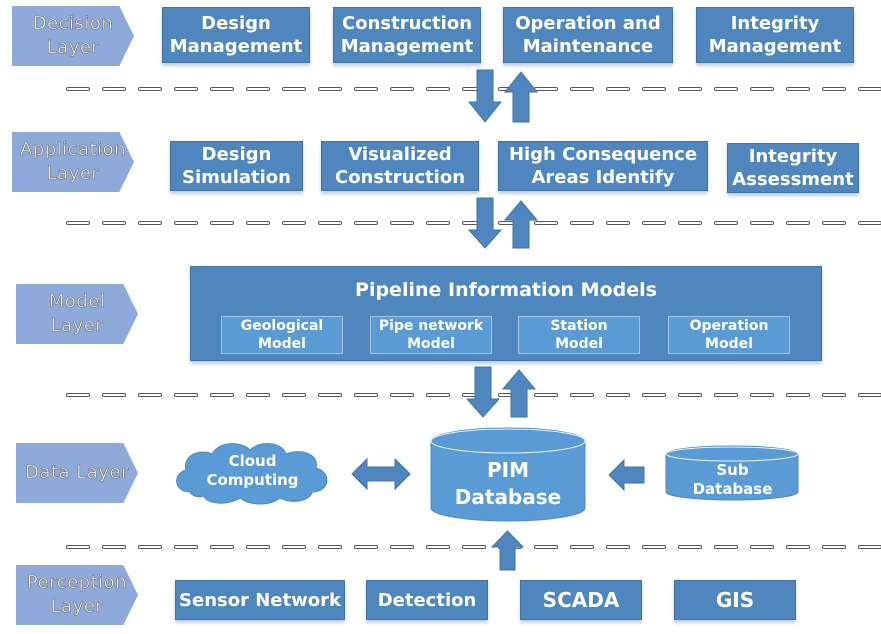 Image resolution: width=881 pixels, height=634 pixels. What do you see at coordinates (427, 600) in the screenshot?
I see `detection-label: Detection` at bounding box center [427, 600].